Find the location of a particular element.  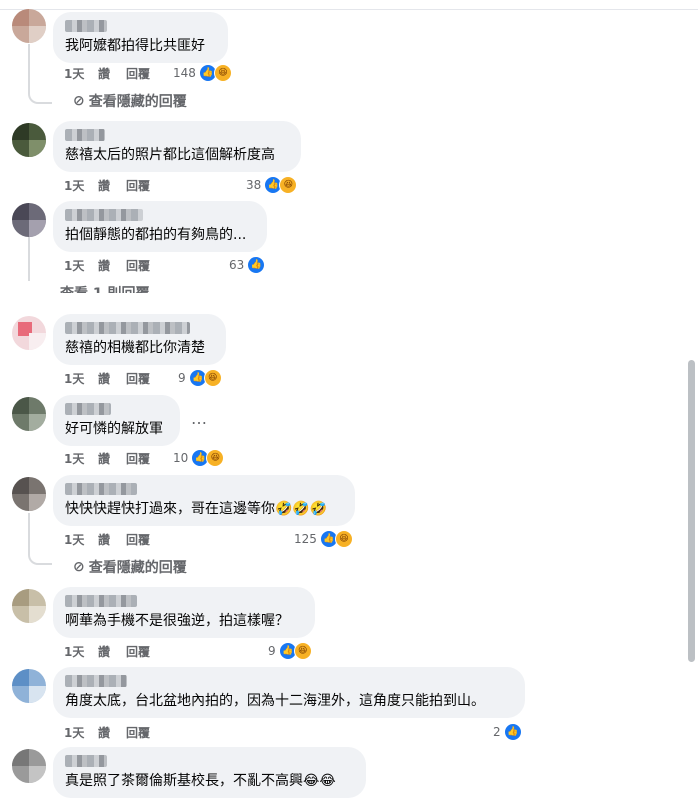

reaction-count: 38 is located at coordinates (254, 185).